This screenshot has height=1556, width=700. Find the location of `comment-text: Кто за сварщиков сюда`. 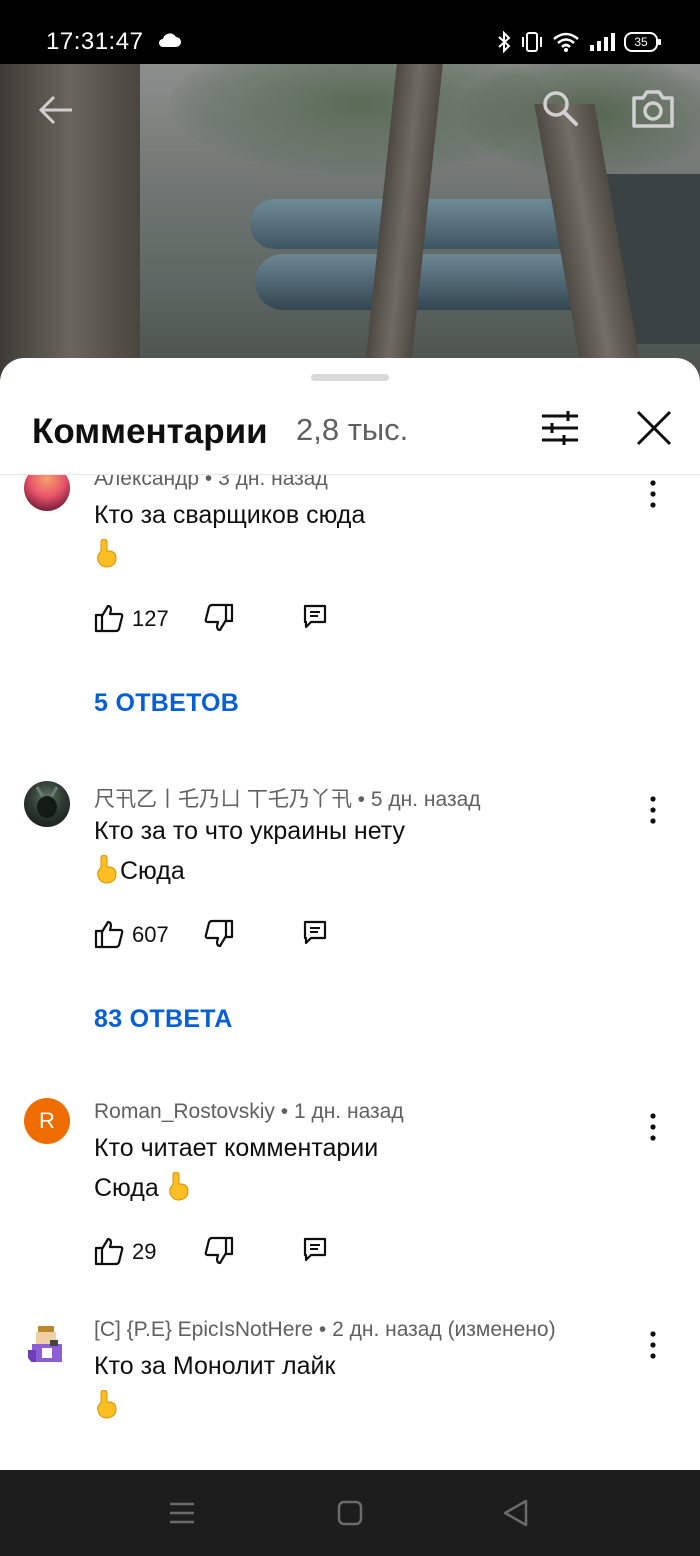

comment-text: Кто за сварщиков сюда is located at coordinates (229, 535).